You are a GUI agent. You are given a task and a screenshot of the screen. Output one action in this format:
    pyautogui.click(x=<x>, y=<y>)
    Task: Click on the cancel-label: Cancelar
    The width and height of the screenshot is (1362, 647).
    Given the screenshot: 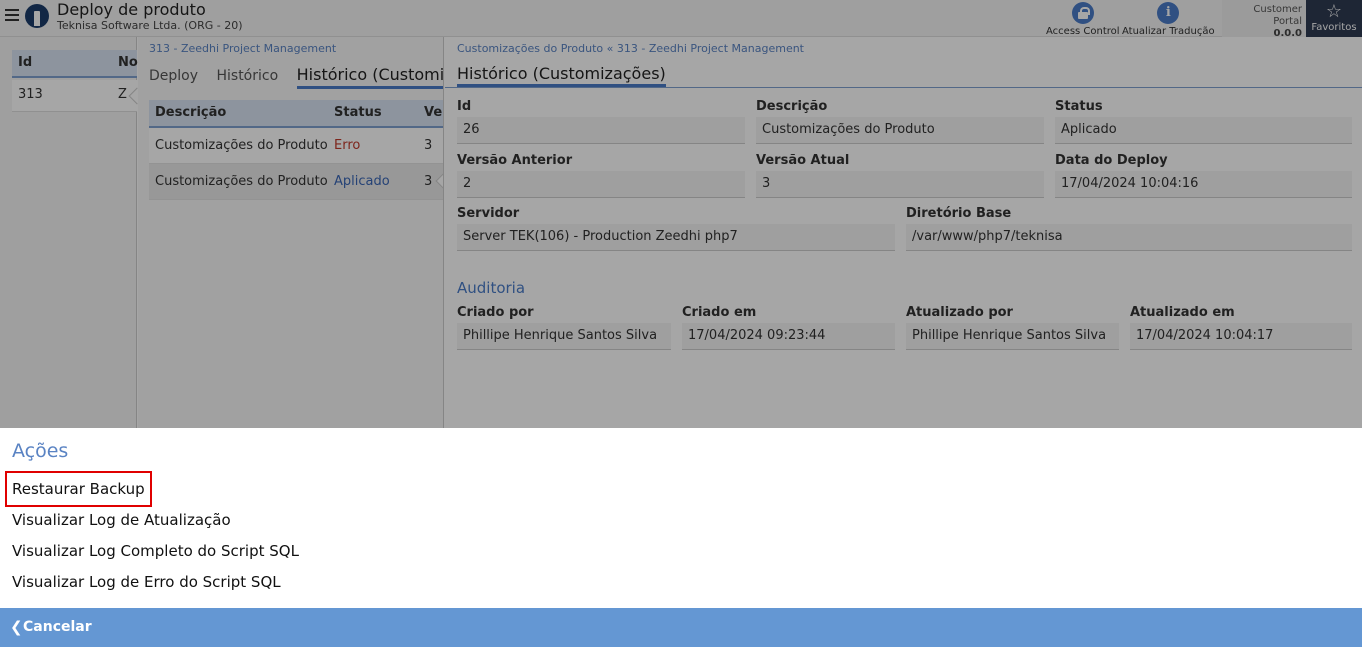 What is the action you would take?
    pyautogui.click(x=57, y=627)
    